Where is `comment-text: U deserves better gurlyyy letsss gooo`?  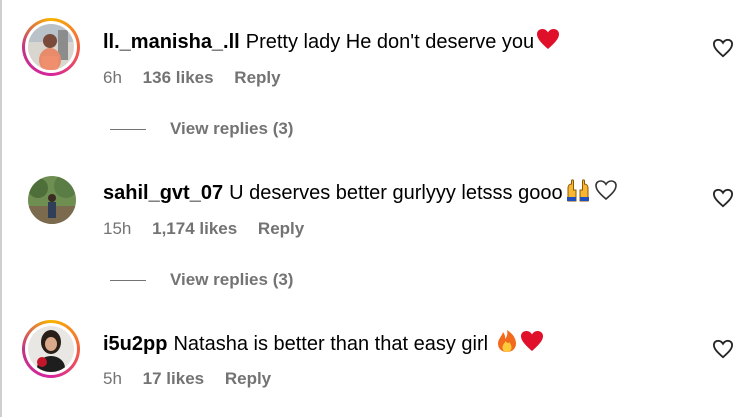
comment-text: U deserves better gurlyyy letsss gooo is located at coordinates (396, 192).